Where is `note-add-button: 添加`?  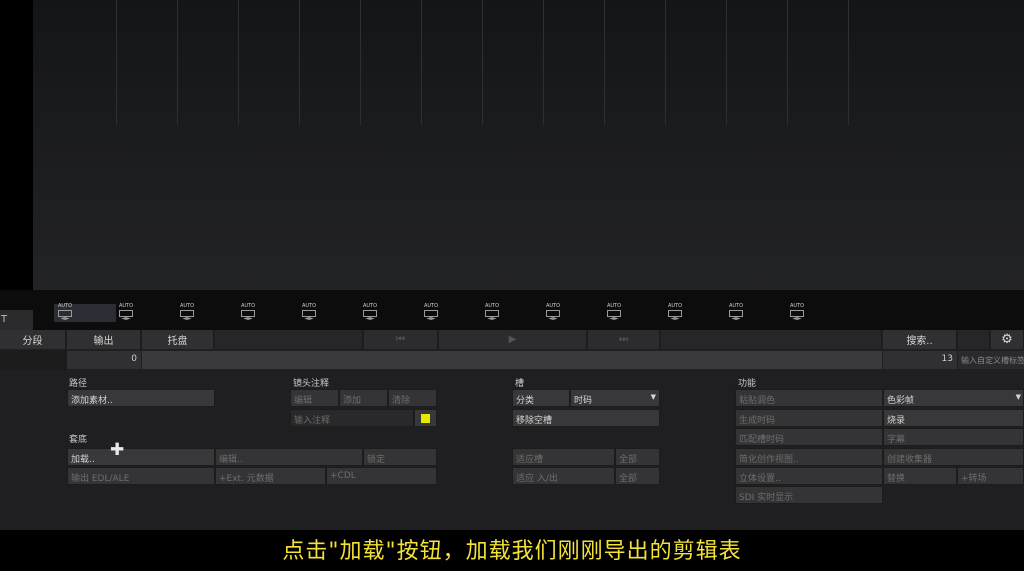
note-add-button: 添加 is located at coordinates (363, 398).